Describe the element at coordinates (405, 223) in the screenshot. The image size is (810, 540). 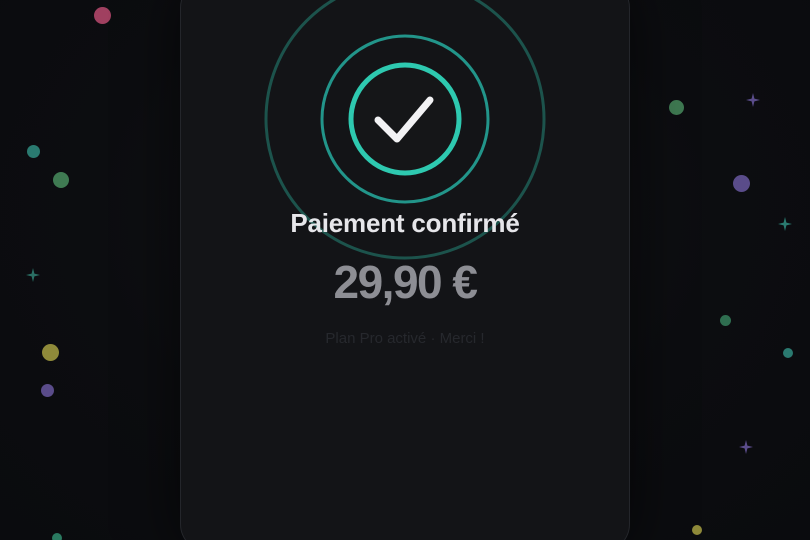
I see `confirmation-title: Paiement confirmé` at that location.